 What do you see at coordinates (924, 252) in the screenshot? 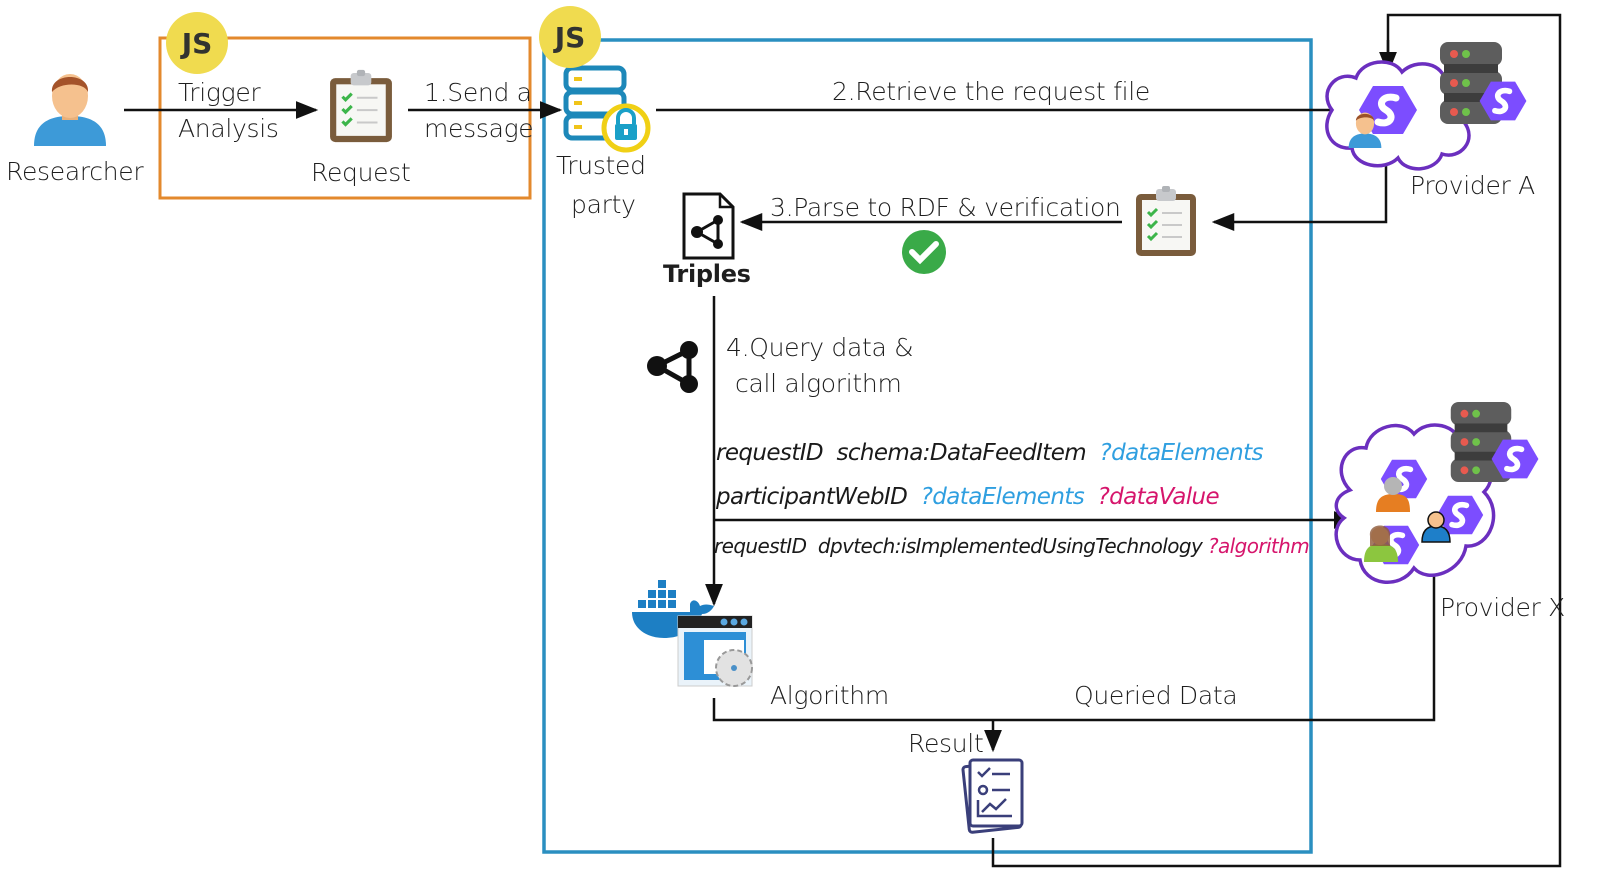
I see `verified-check-icon` at bounding box center [924, 252].